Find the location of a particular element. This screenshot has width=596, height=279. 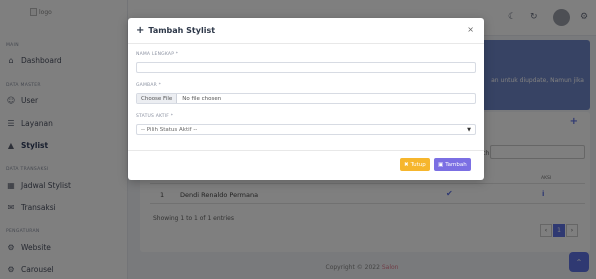

tutup-button: ✖ Tutup is located at coordinates (415, 164).